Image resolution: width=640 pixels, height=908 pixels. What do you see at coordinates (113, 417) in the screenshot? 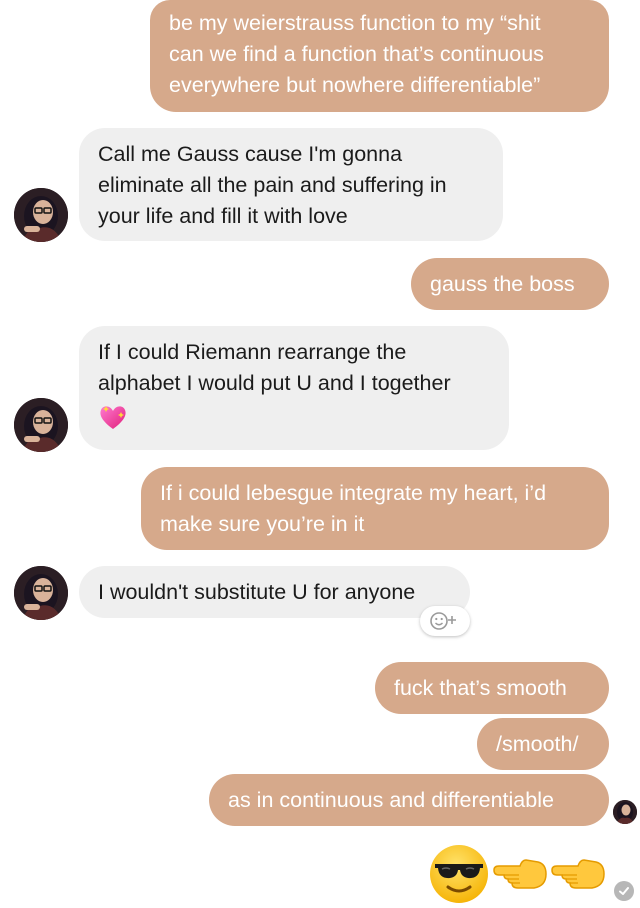
I see `sparkling-heart-emoji` at bounding box center [113, 417].